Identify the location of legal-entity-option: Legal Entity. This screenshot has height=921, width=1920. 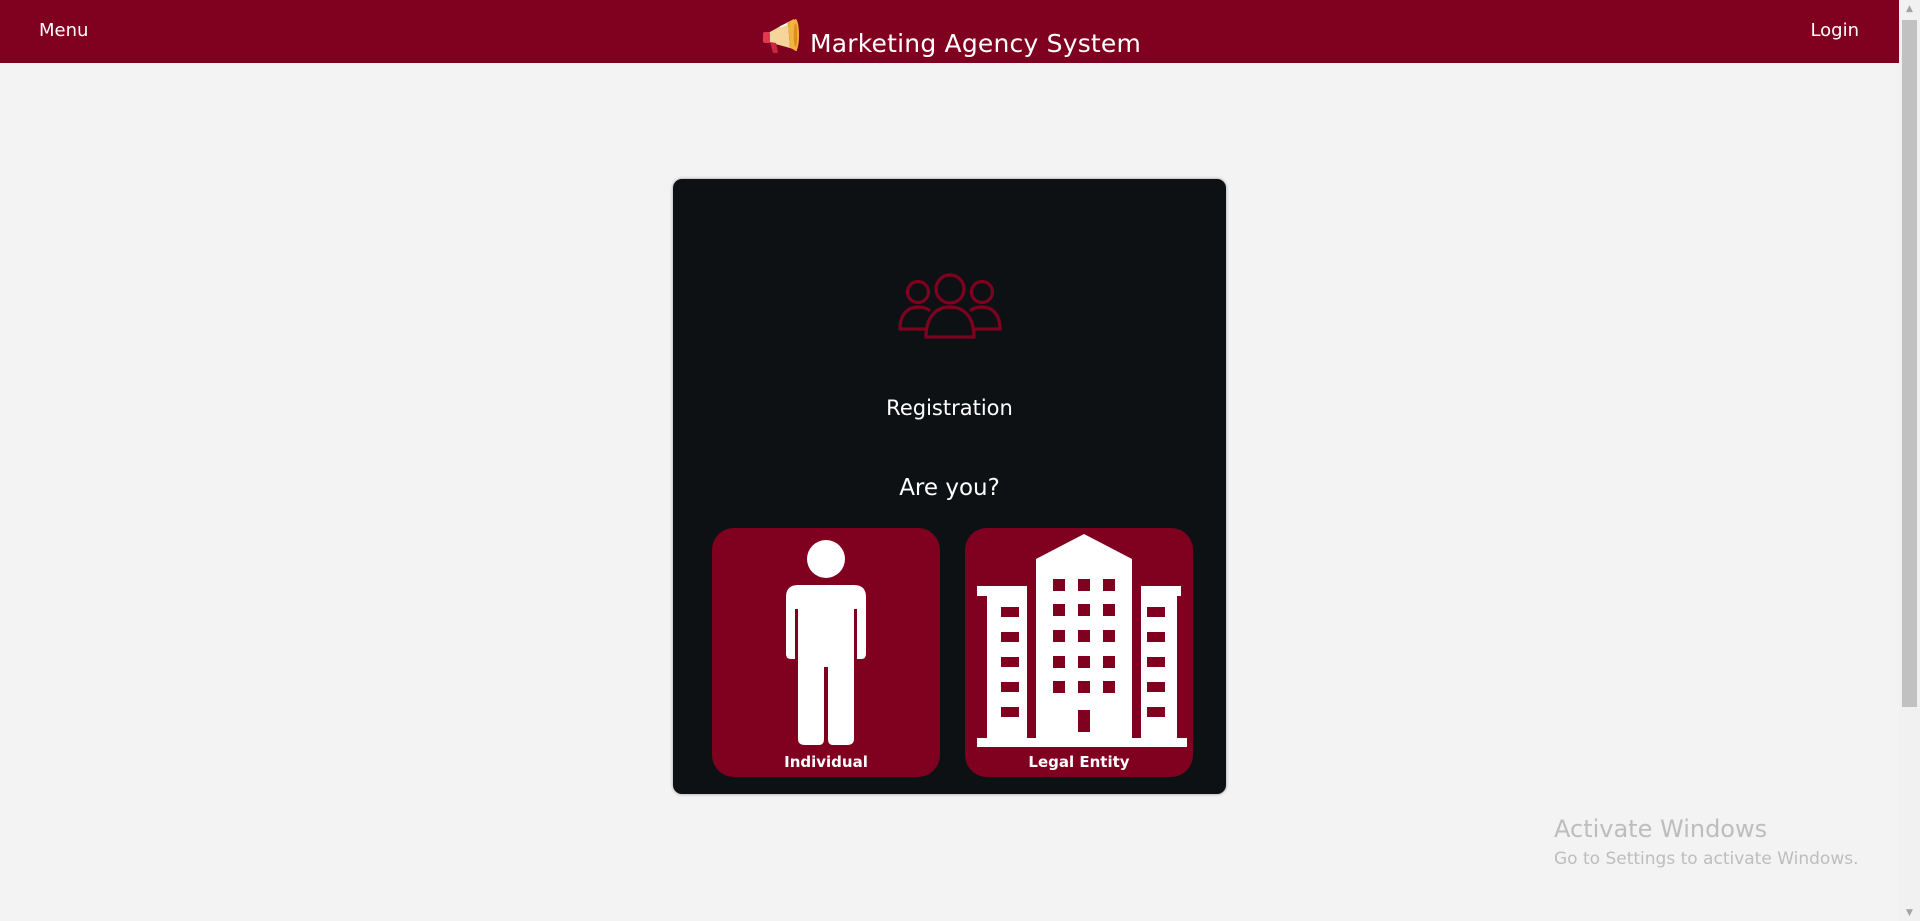
(1079, 652).